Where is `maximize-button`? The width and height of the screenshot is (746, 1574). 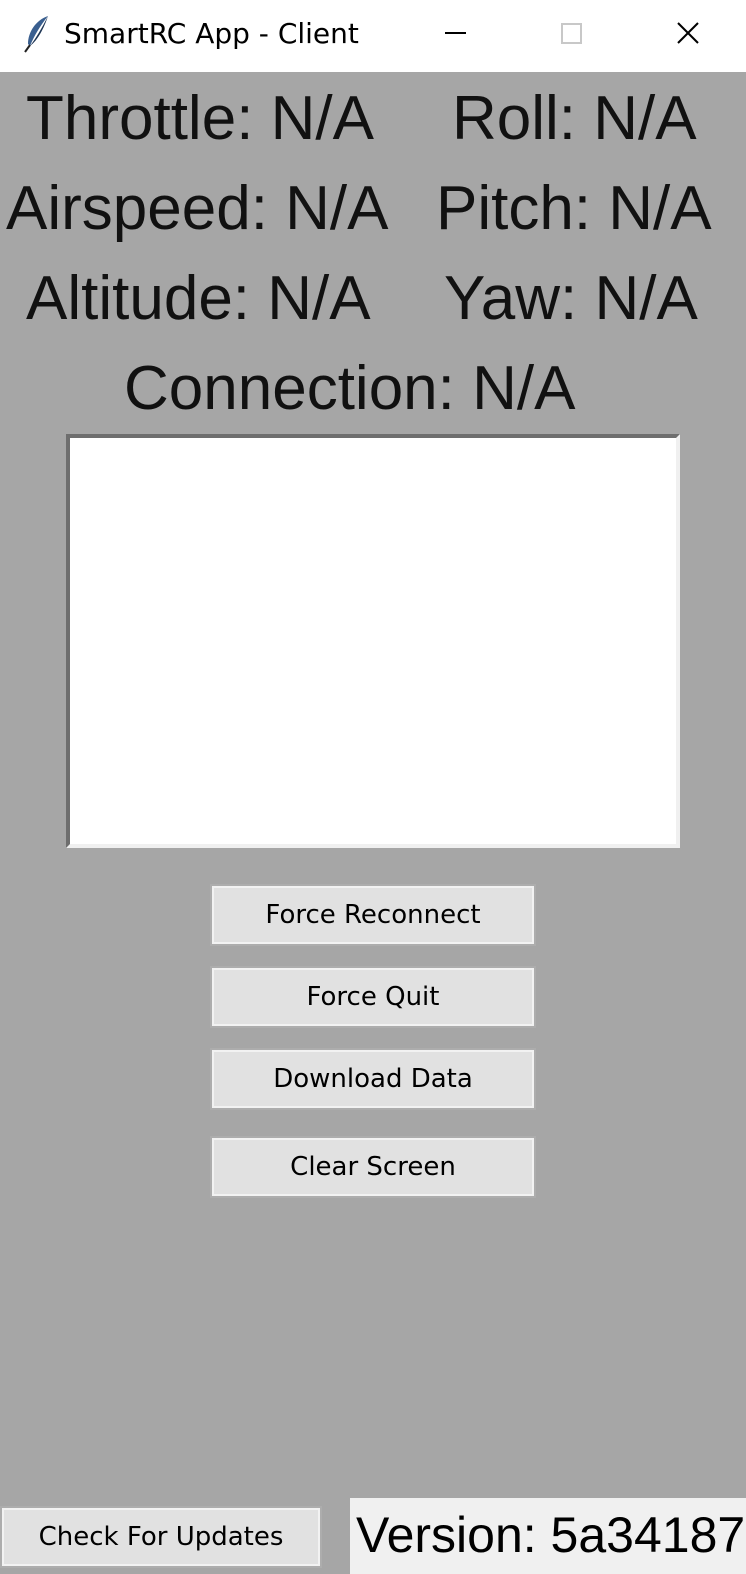
maximize-button is located at coordinates (572, 36).